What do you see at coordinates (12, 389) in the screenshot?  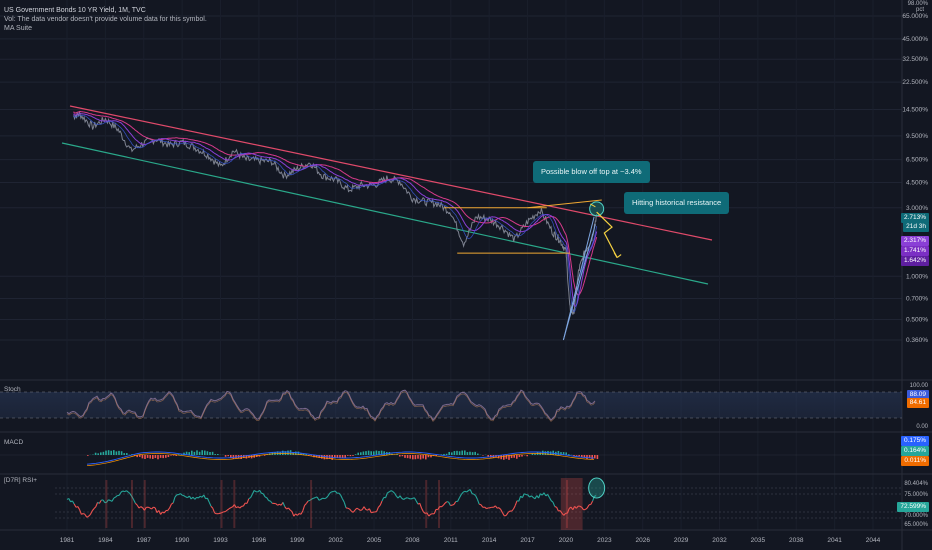 I see `stoch-pane-label: Stoch` at bounding box center [12, 389].